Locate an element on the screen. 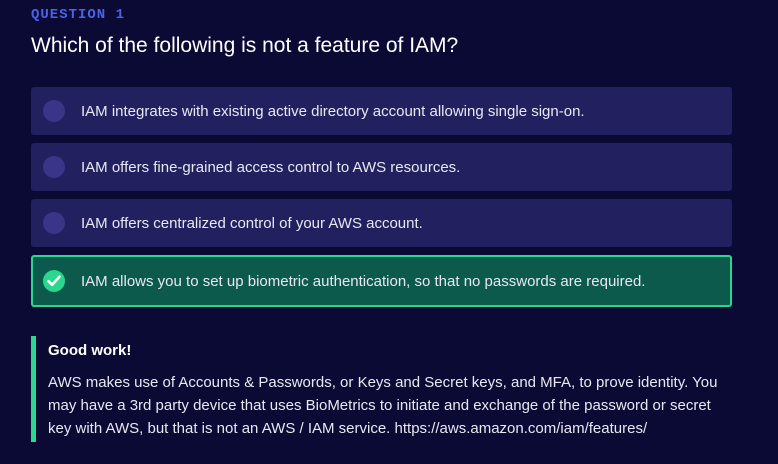 The width and height of the screenshot is (778, 464). check-circle-icon is located at coordinates (54, 281).